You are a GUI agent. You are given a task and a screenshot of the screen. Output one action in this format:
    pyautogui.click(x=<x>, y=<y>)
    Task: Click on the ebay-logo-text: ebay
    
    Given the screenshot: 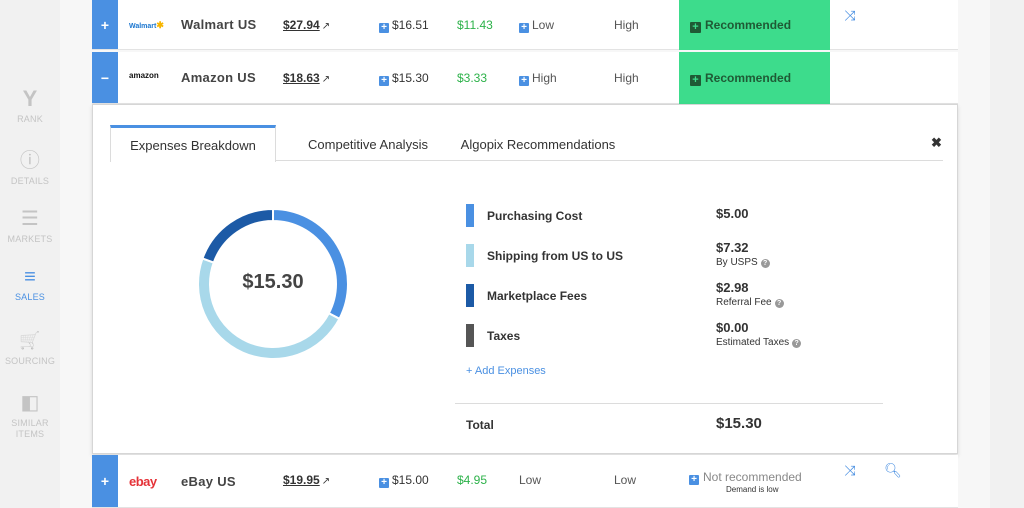 What is the action you would take?
    pyautogui.click(x=143, y=481)
    